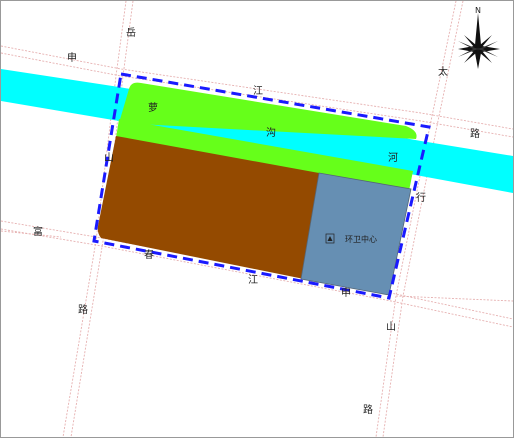 This screenshot has height=438, width=514. Describe the element at coordinates (258, 91) in the screenshot. I see `road-label-jiang-1: 江` at that location.